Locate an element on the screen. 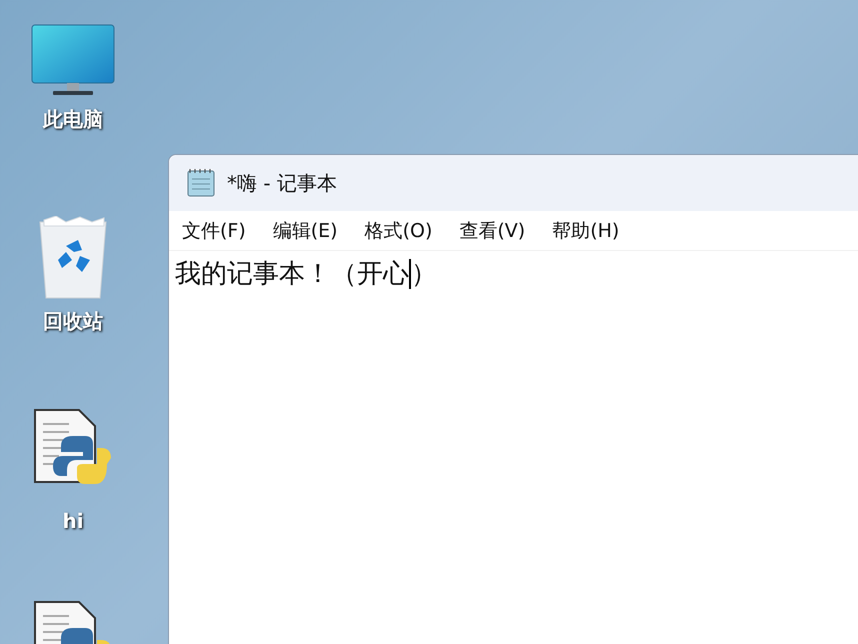 Image resolution: width=858 pixels, height=644 pixels. monitor-icon is located at coordinates (73, 61).